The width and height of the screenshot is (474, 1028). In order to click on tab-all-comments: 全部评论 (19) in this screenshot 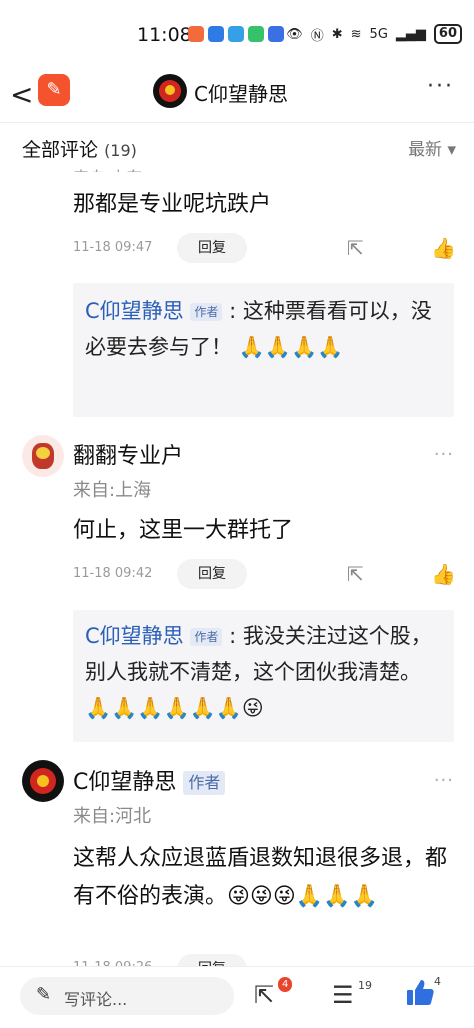, I will do `click(79, 148)`.